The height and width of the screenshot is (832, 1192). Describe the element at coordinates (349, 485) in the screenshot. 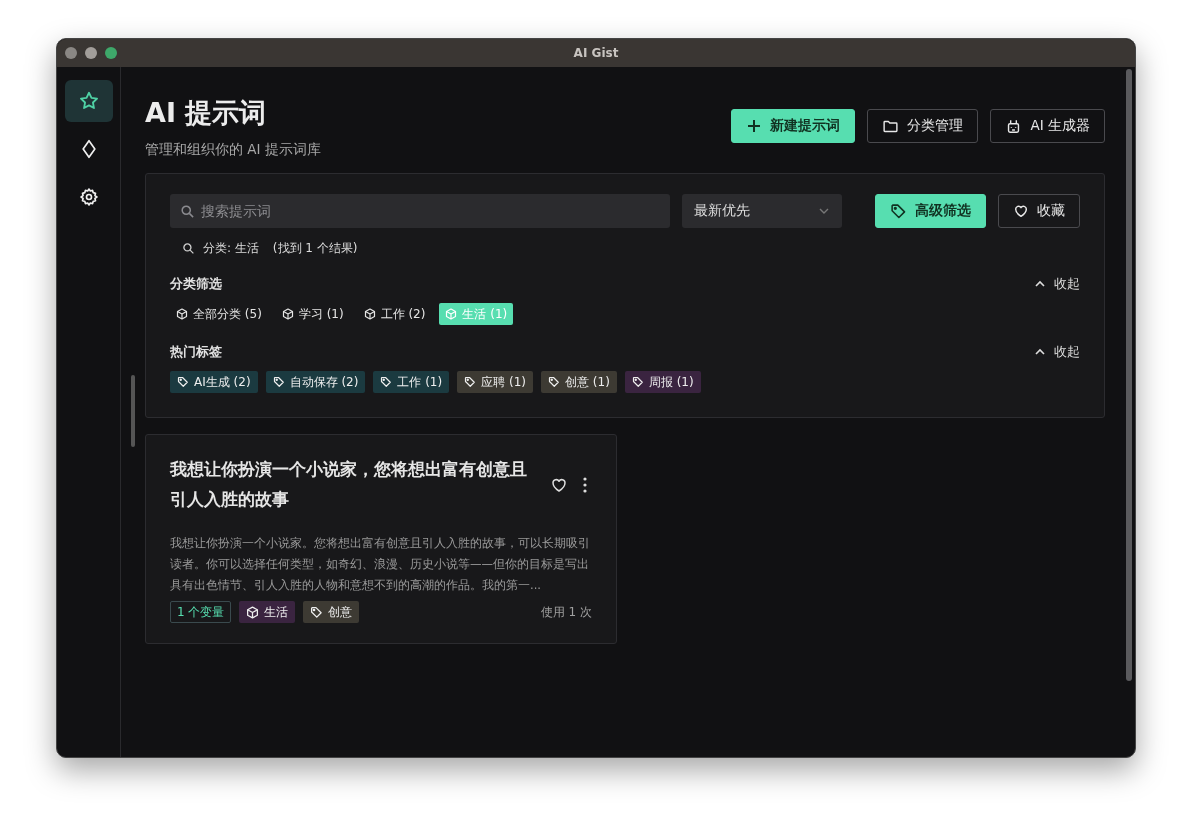

I see `card-title: 我想让你扮演一个小说家，您将想出富有创意且引人入胜的故事` at that location.